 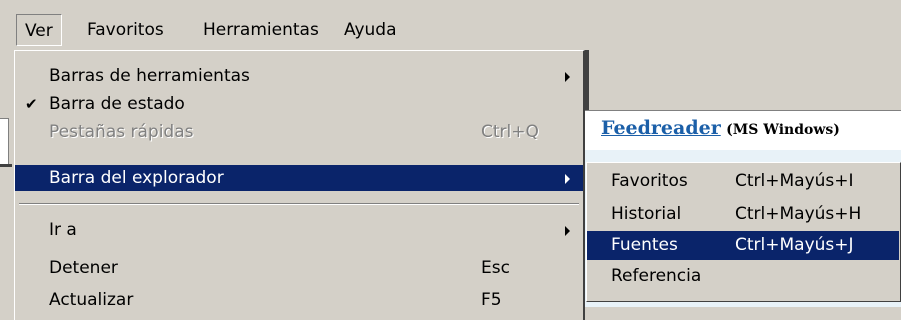 I want to click on submenu-item-label: Fuentes, so click(x=644, y=245).